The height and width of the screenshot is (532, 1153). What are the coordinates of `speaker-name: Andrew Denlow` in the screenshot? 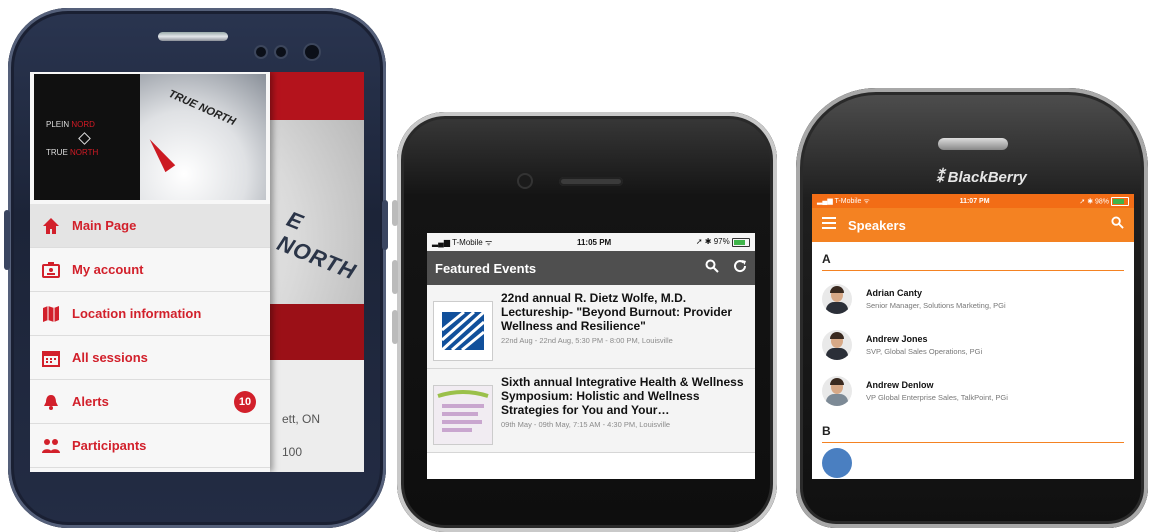 It's located at (900, 385).